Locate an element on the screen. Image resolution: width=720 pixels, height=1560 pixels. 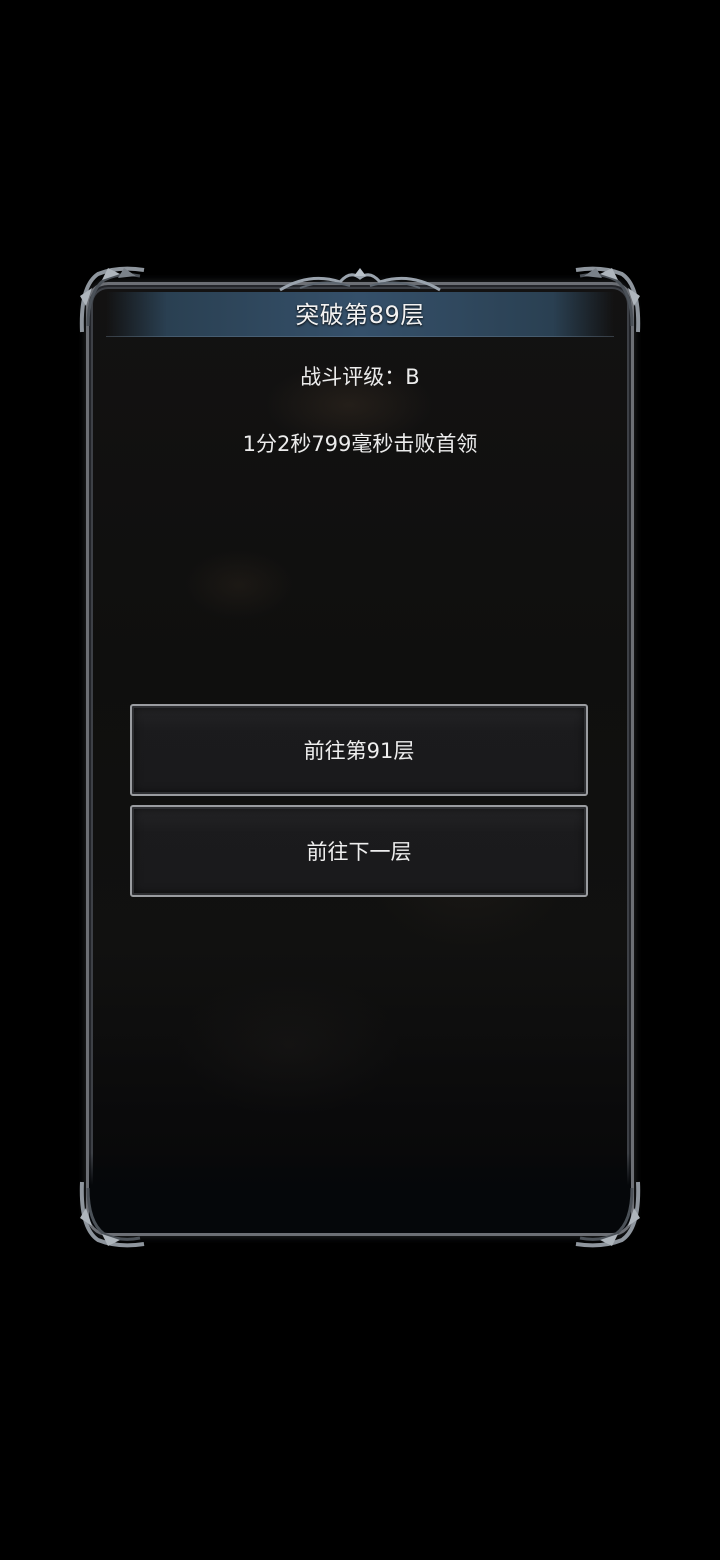
title-ornament-icon is located at coordinates (360, 280).